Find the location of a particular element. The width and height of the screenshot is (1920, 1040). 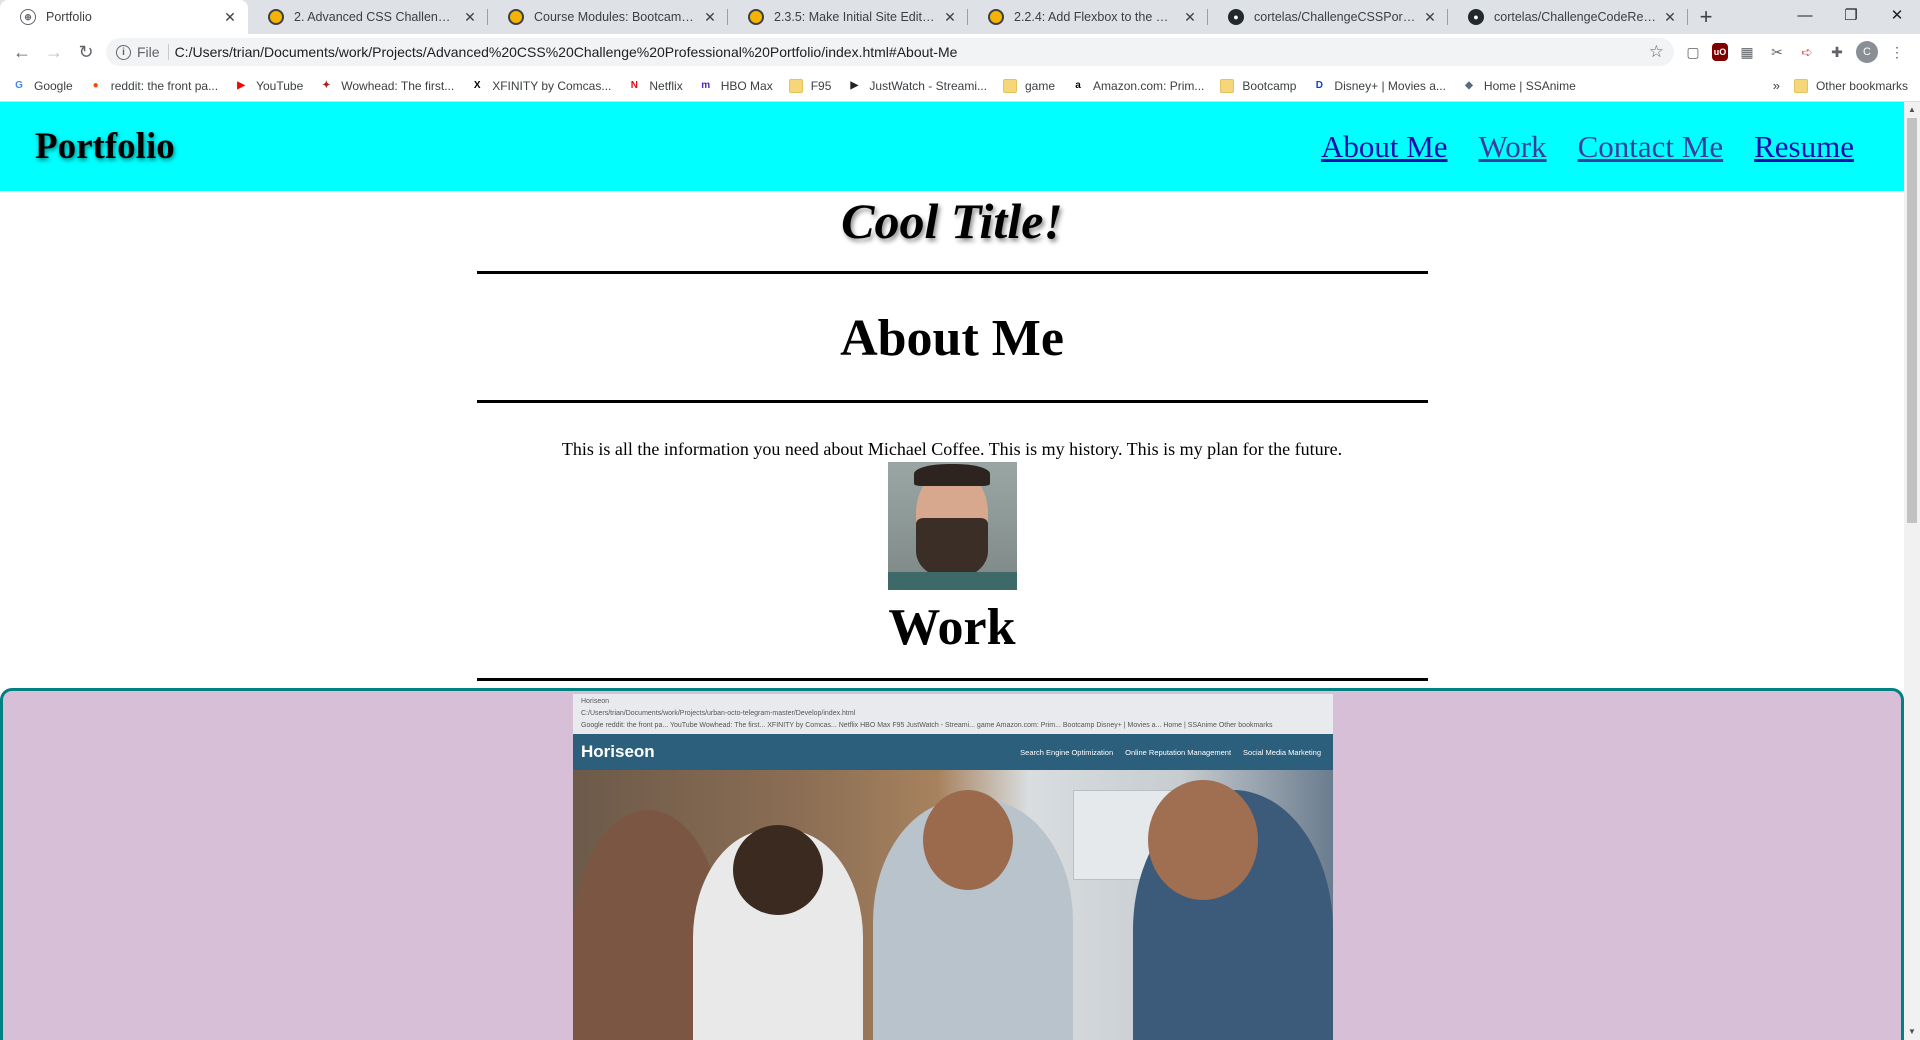

menu-icon: ⋮ is located at coordinates (1897, 52).